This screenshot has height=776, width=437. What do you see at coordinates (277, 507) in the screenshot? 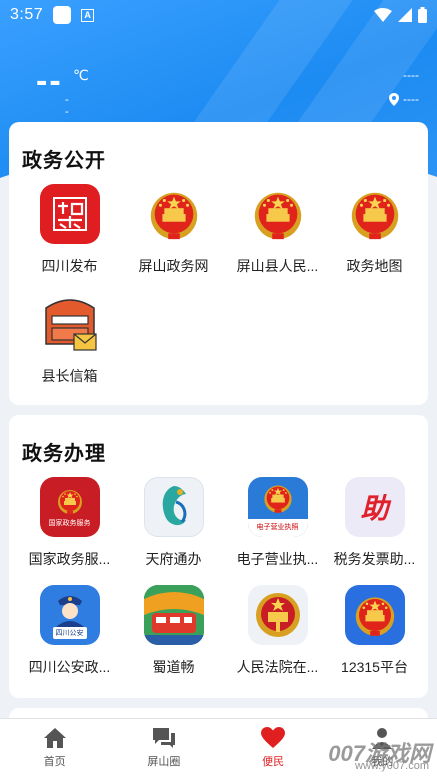
I see `e-business-license-icon: 电子营业执照` at bounding box center [277, 507].